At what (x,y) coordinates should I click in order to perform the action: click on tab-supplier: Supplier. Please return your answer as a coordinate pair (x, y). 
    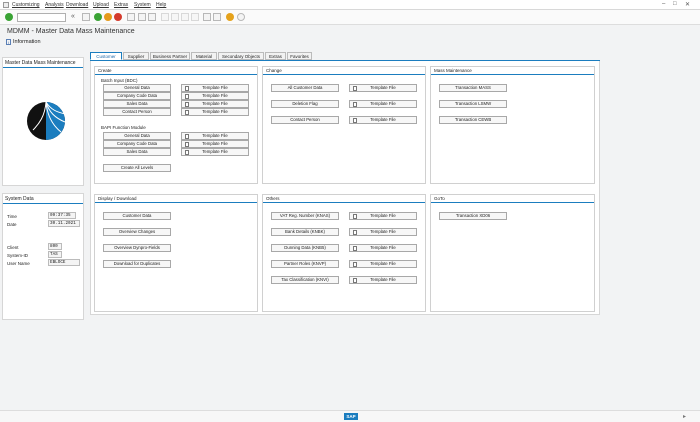
    Looking at the image, I should click on (136, 56).